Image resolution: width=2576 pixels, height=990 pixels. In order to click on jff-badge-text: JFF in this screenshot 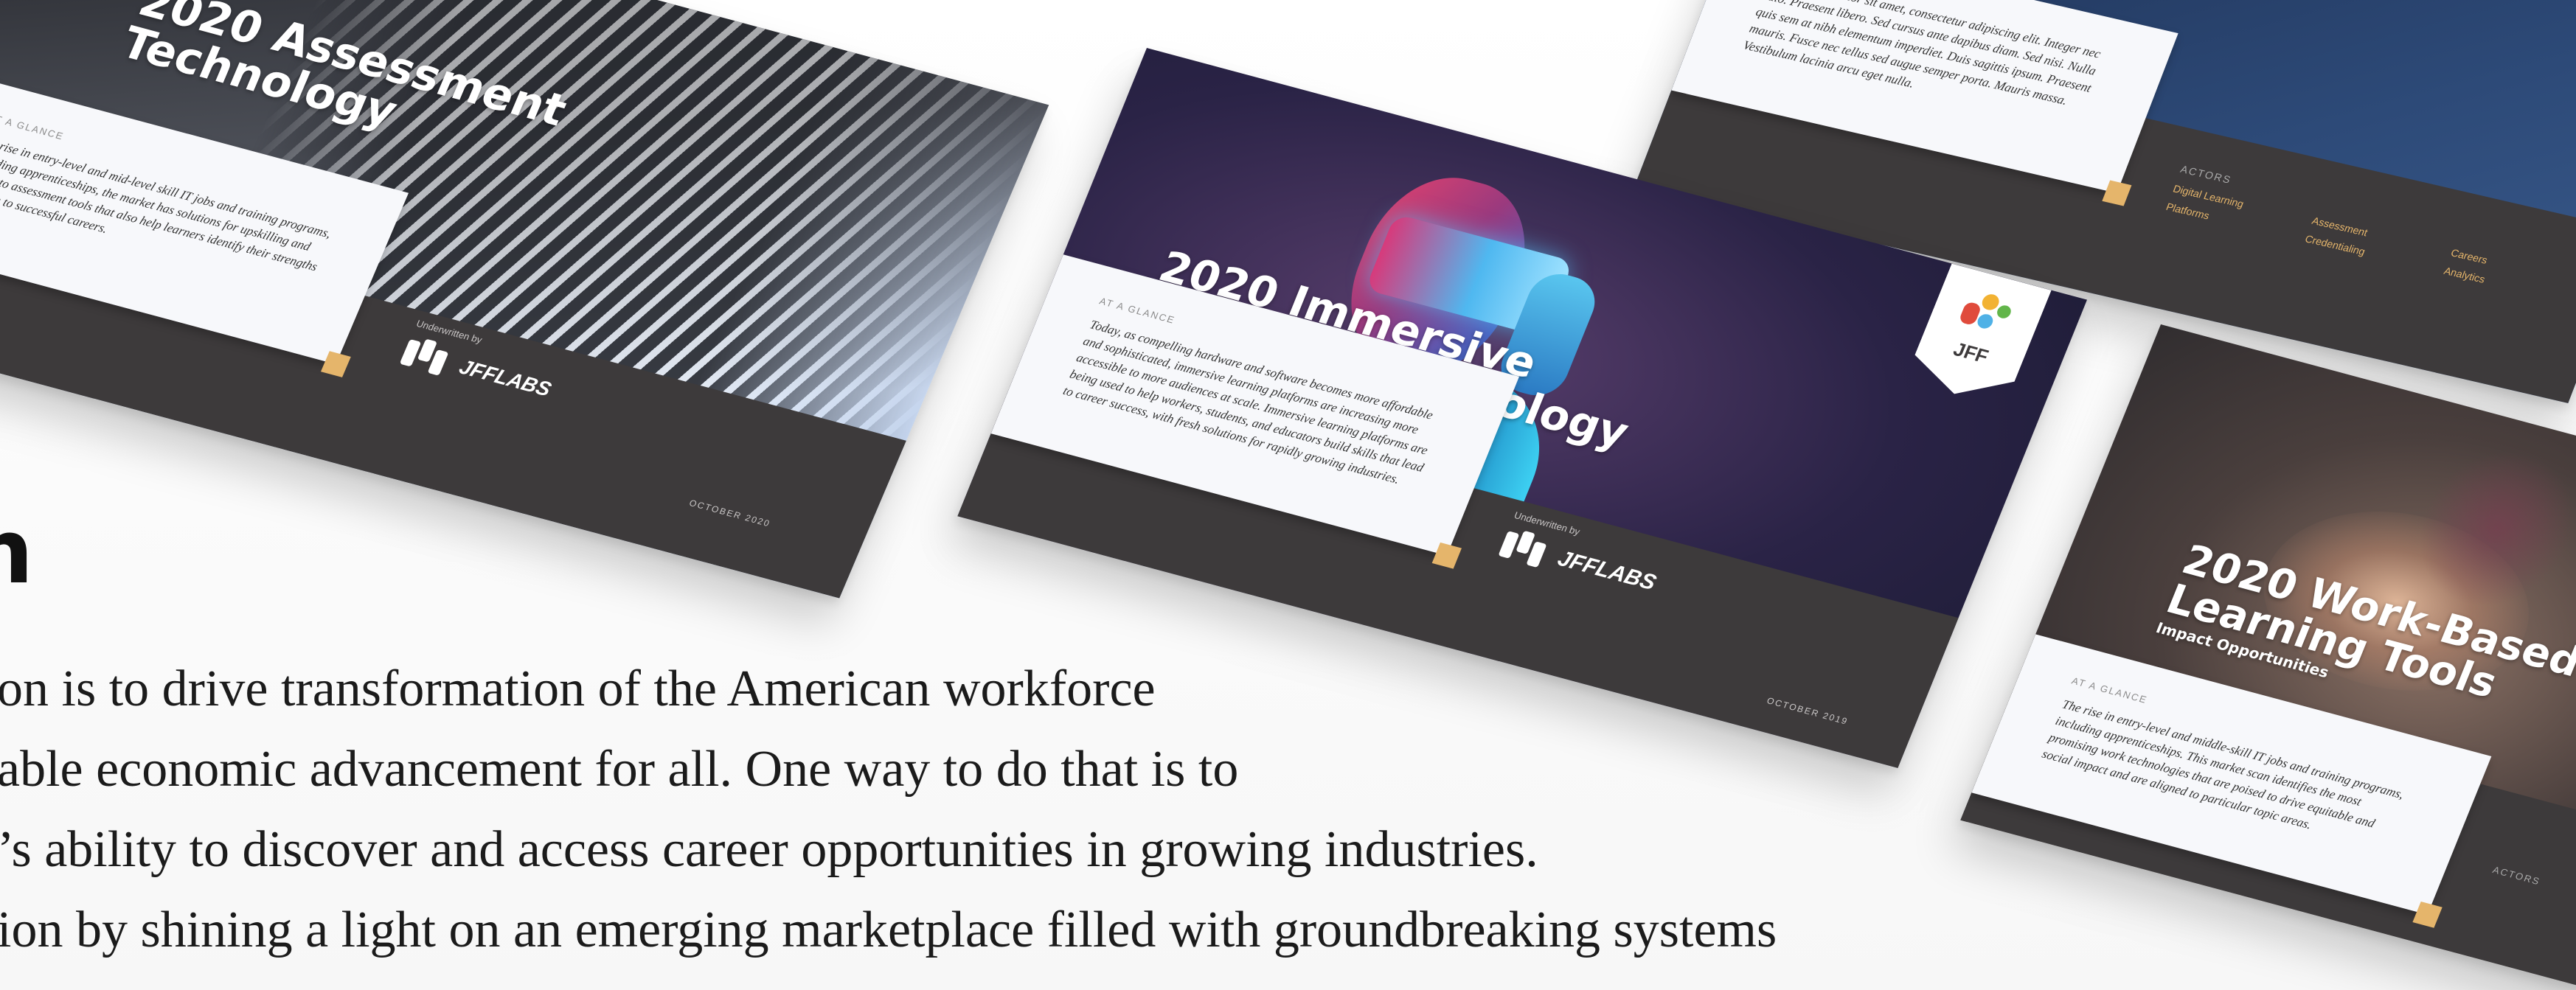, I will do `click(1971, 353)`.